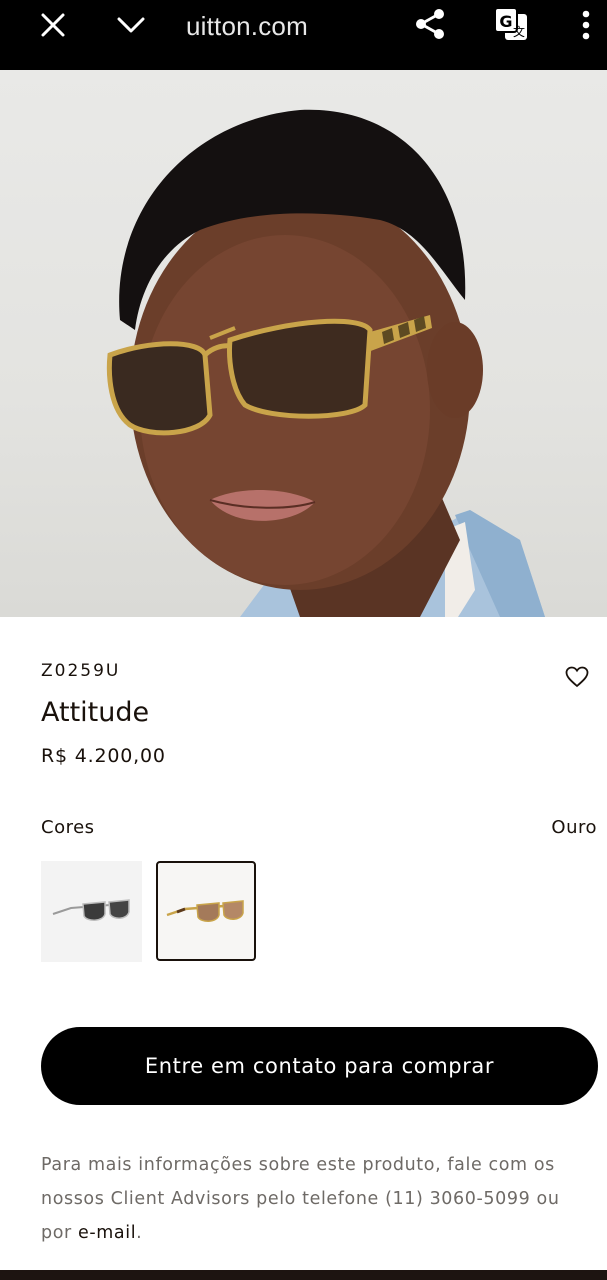  Describe the element at coordinates (68, 827) in the screenshot. I see `colors-label: Cores` at that location.